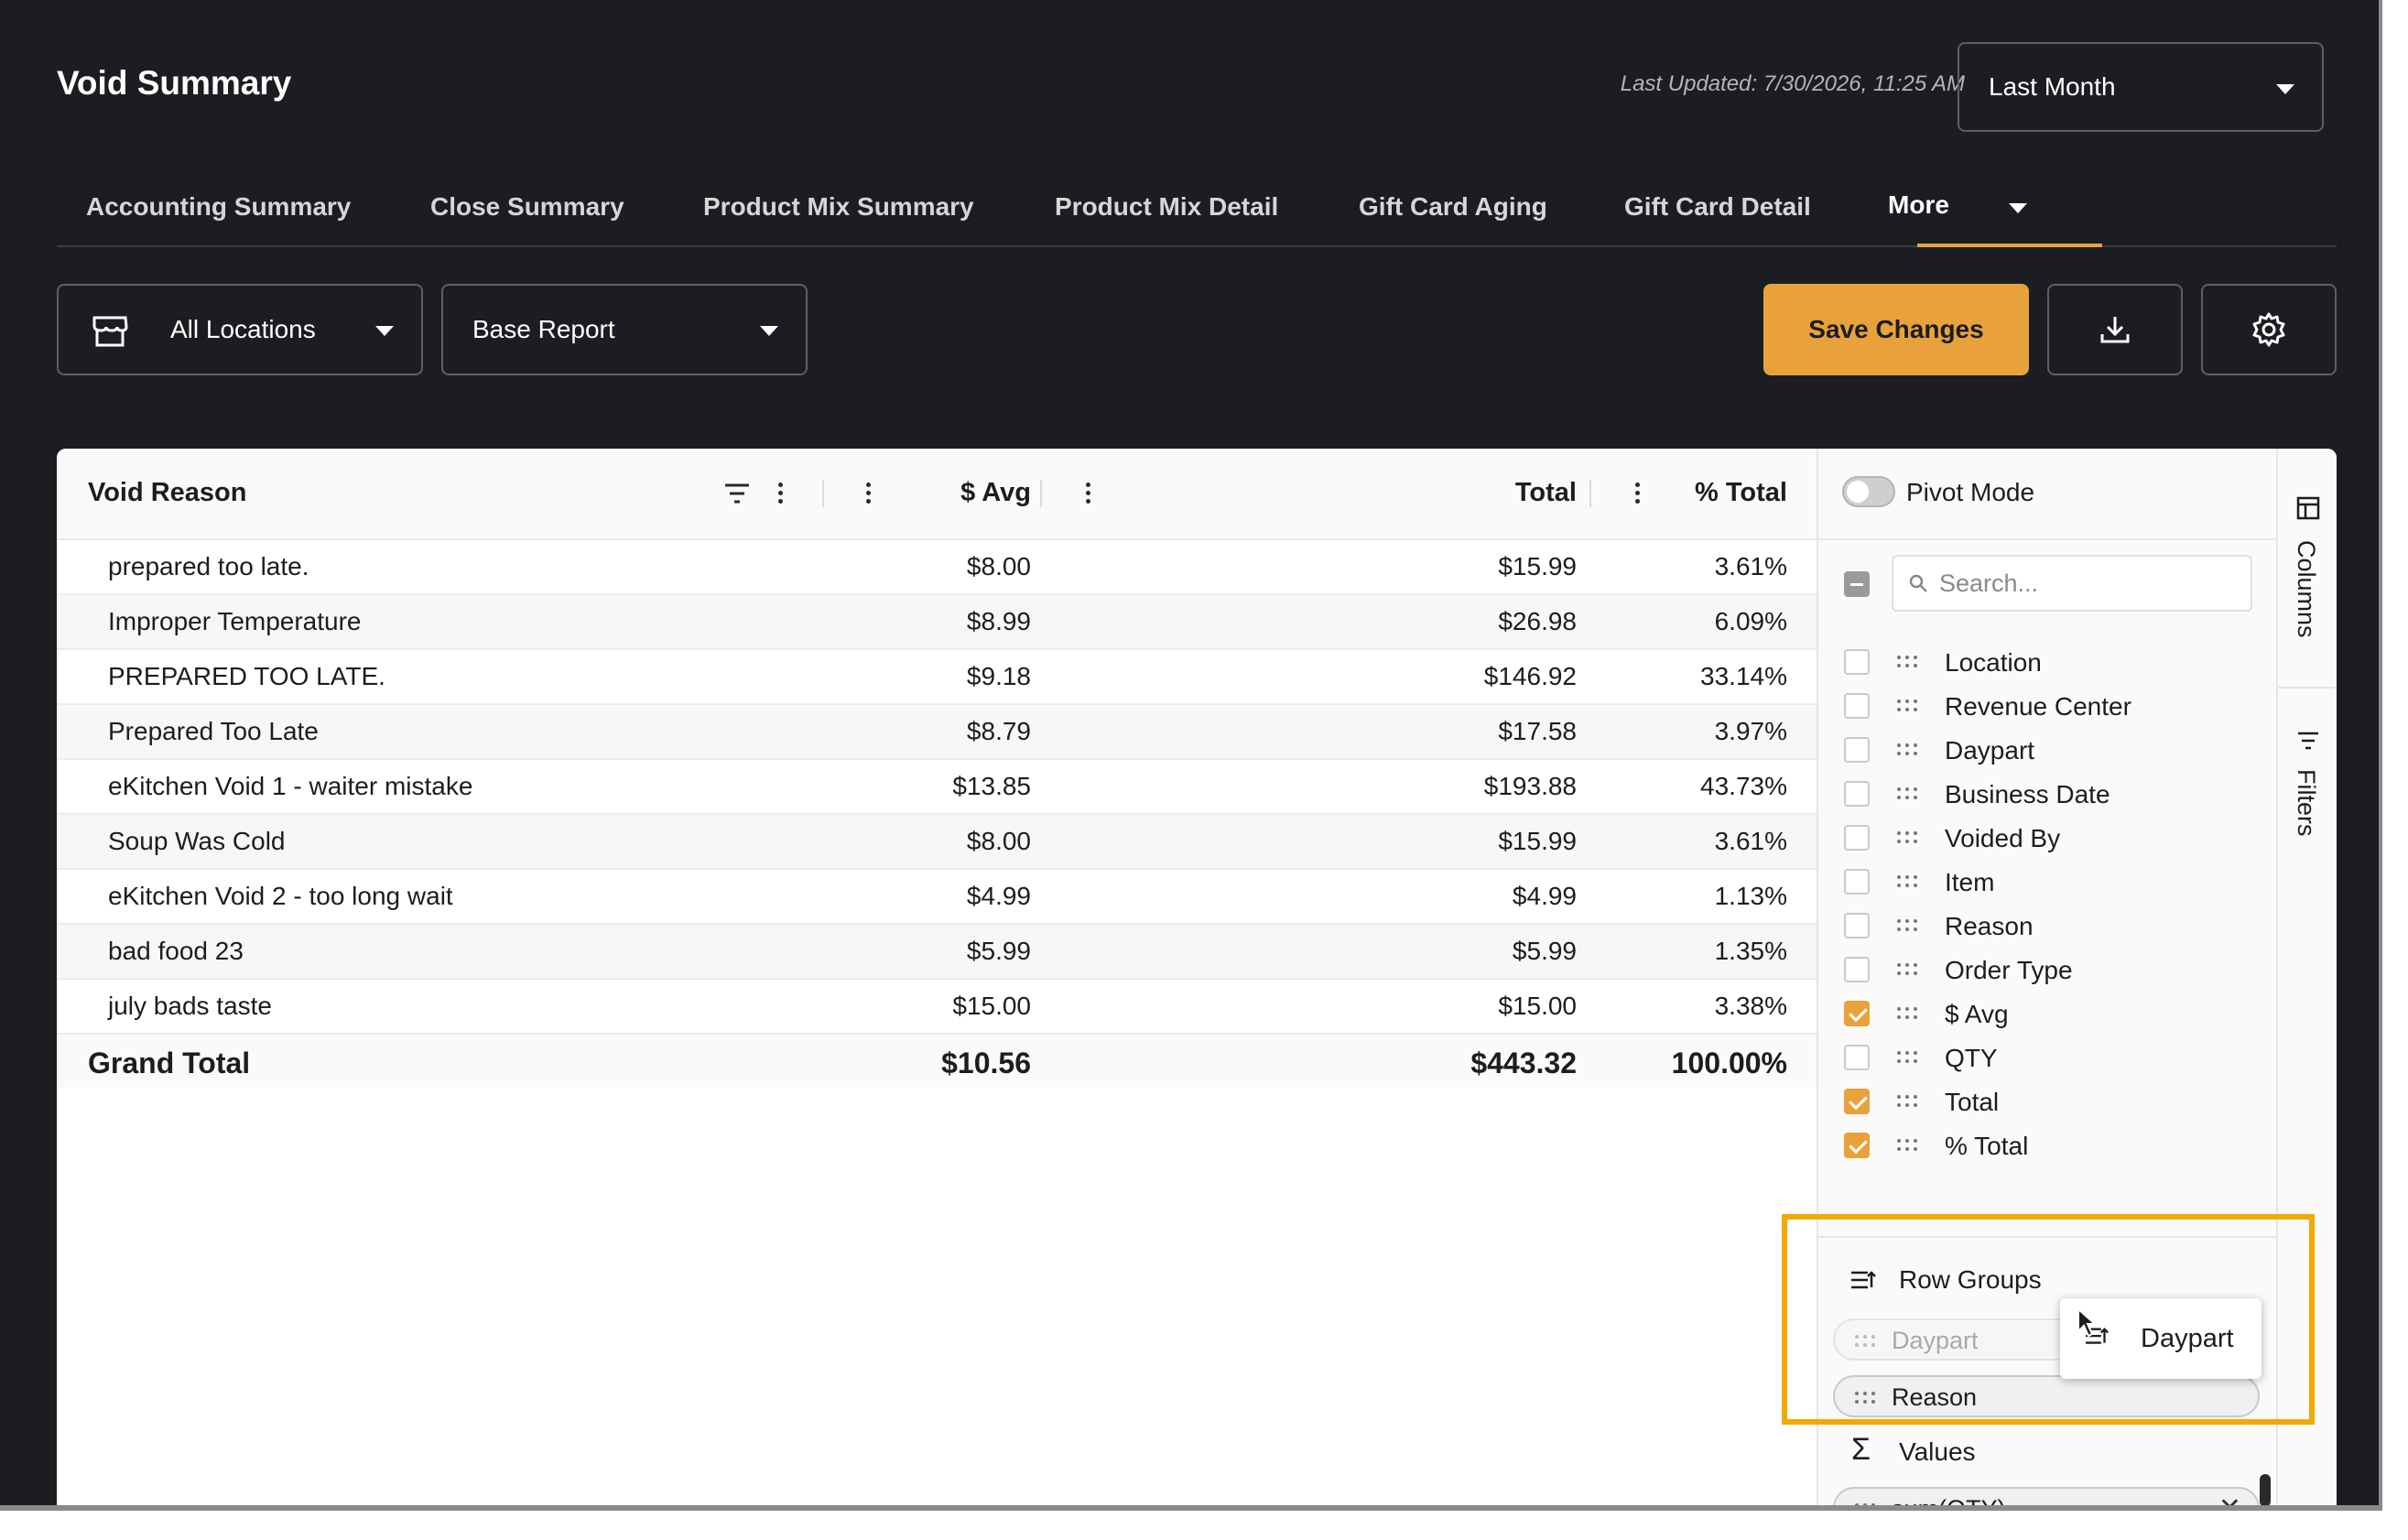 This screenshot has height=1540, width=2408. What do you see at coordinates (1537, 1006) in the screenshot?
I see `cell-total: $15.00` at bounding box center [1537, 1006].